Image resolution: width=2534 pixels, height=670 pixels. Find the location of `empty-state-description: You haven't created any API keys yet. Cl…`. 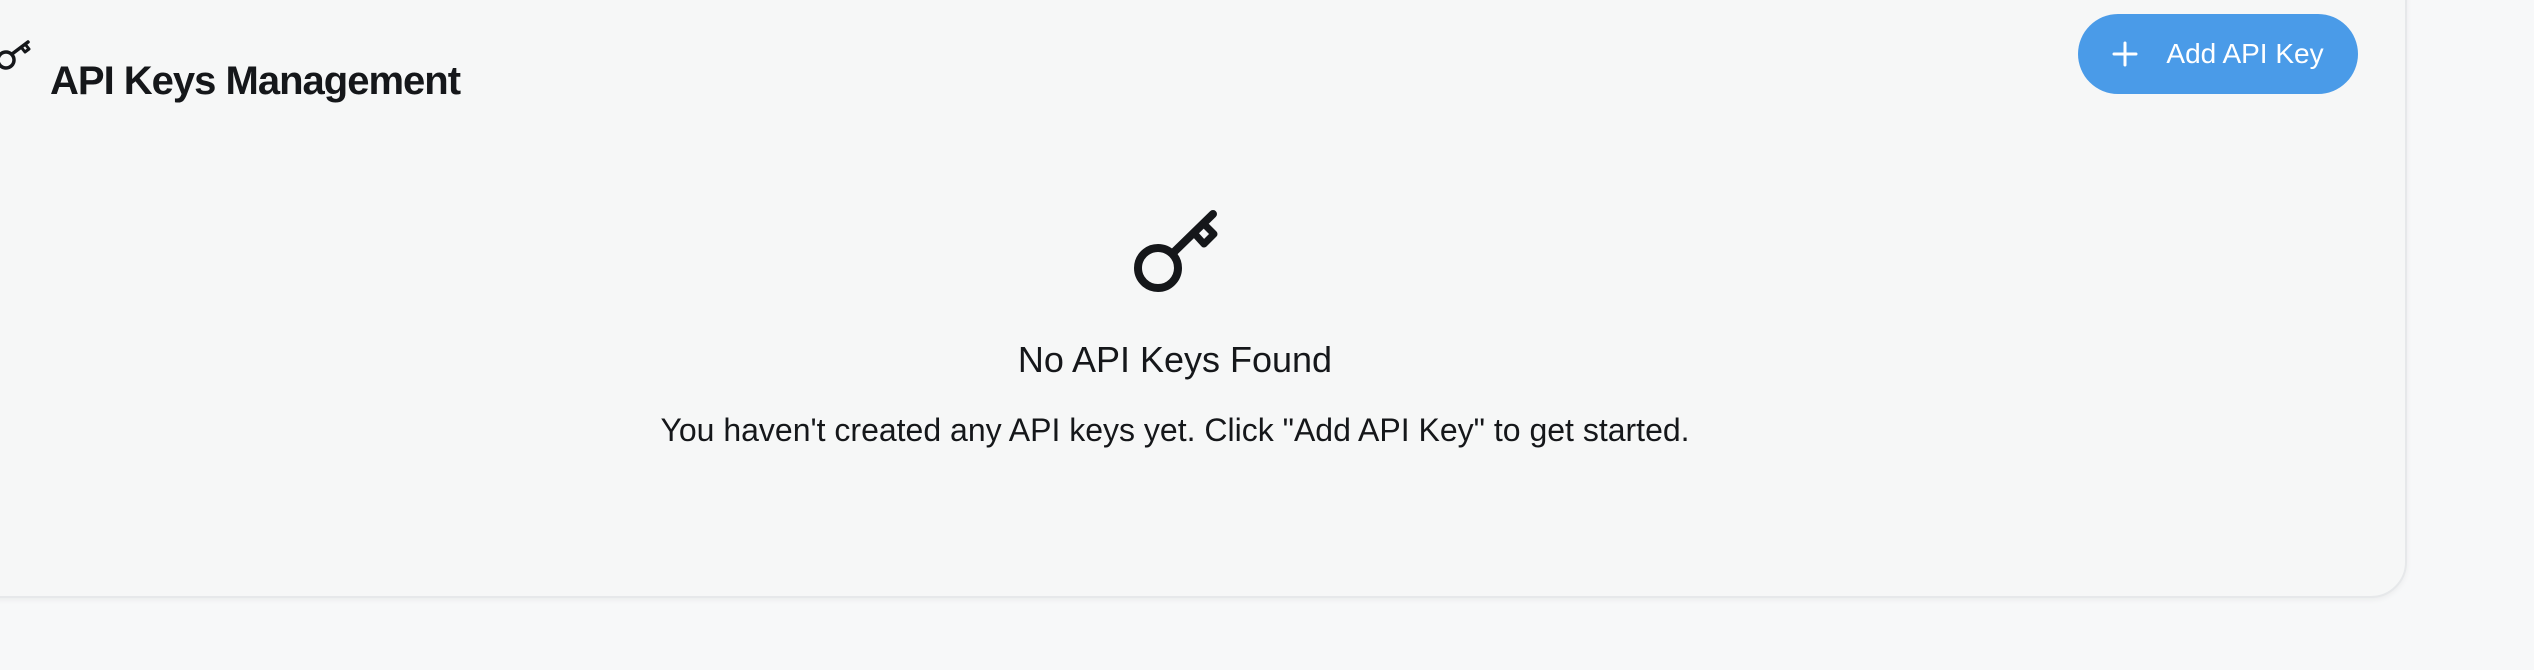

empty-state-description: You haven't created any API keys yet. Cl… is located at coordinates (1175, 430).